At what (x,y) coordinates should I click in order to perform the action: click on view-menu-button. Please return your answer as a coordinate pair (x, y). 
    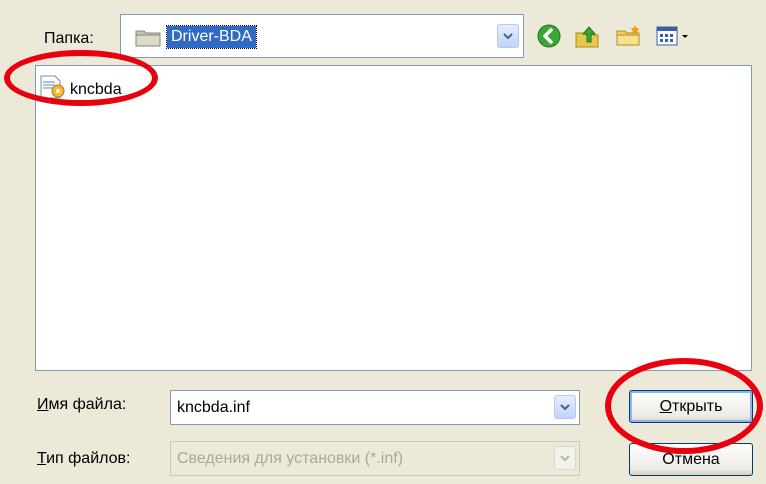
    Looking at the image, I should click on (674, 36).